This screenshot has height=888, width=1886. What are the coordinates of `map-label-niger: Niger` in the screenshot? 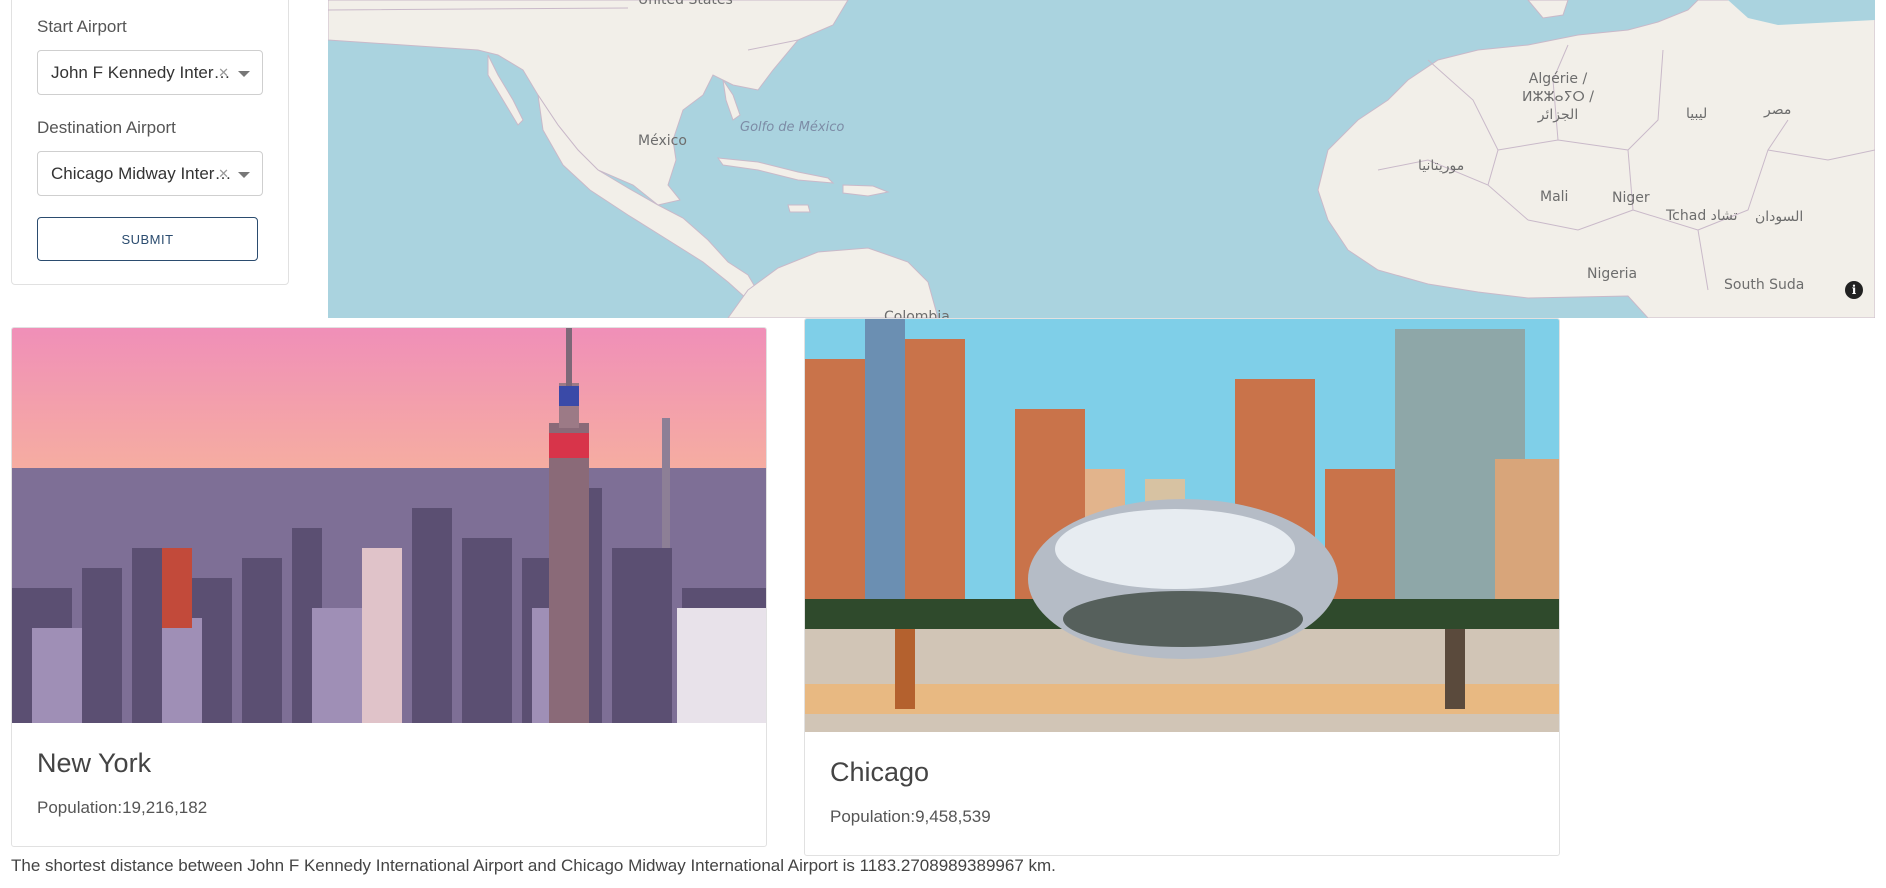 It's located at (1631, 198).